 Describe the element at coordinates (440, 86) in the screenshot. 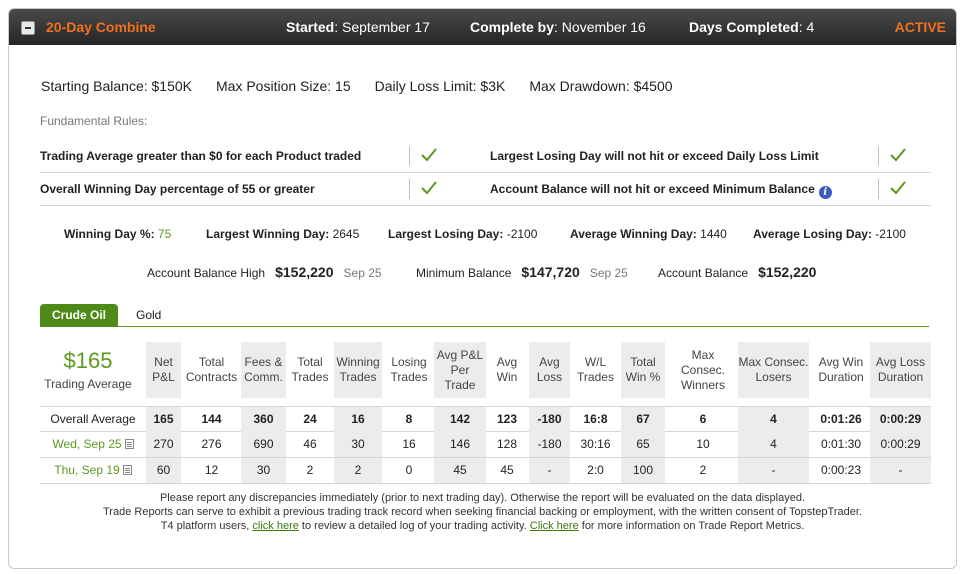

I see `daily-loss-limit: Daily Loss Limit: $3K` at that location.